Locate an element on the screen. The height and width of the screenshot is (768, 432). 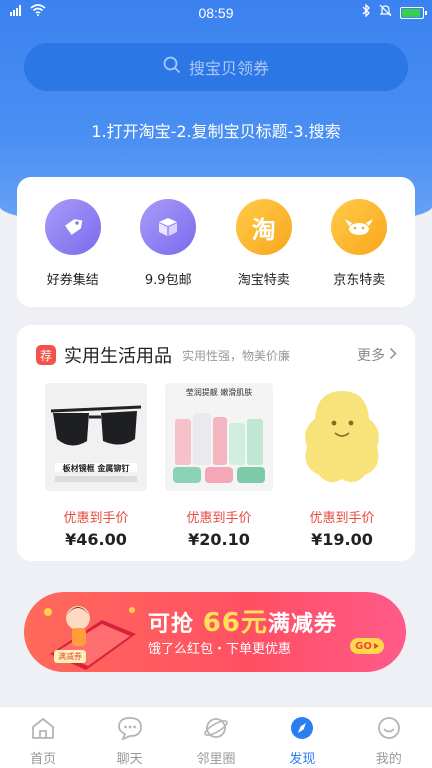
product-item: 优惠到手价 ¥19.00 is located at coordinates (342, 466).